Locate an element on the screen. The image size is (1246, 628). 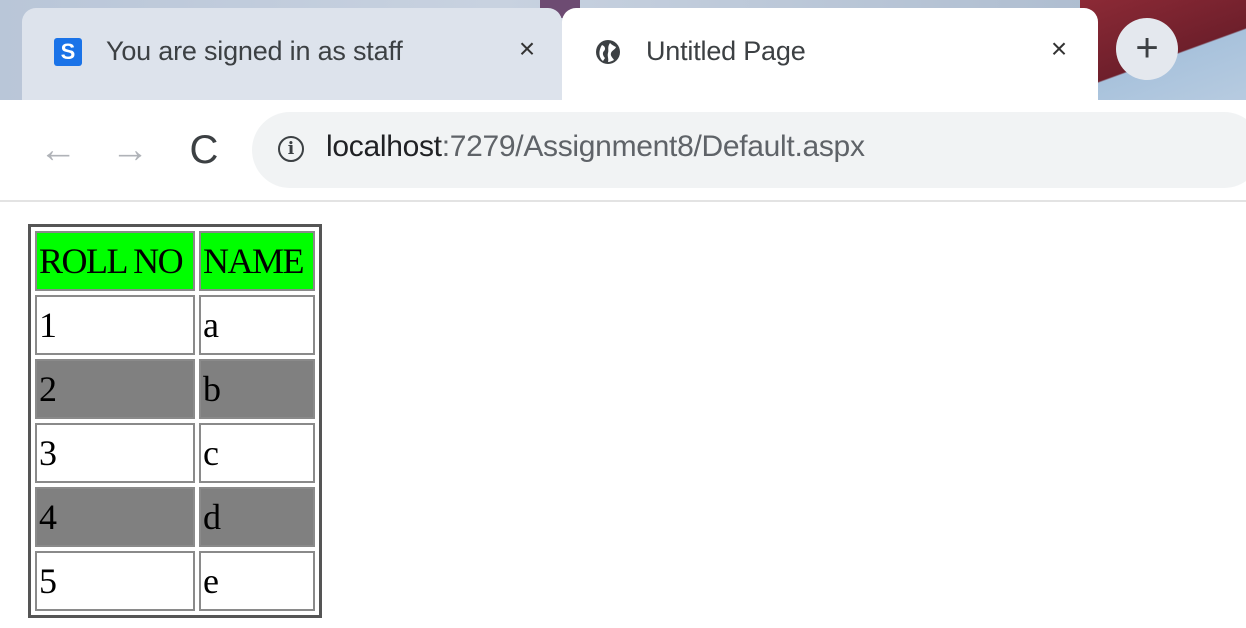
new-tab-button: + is located at coordinates (1147, 49).